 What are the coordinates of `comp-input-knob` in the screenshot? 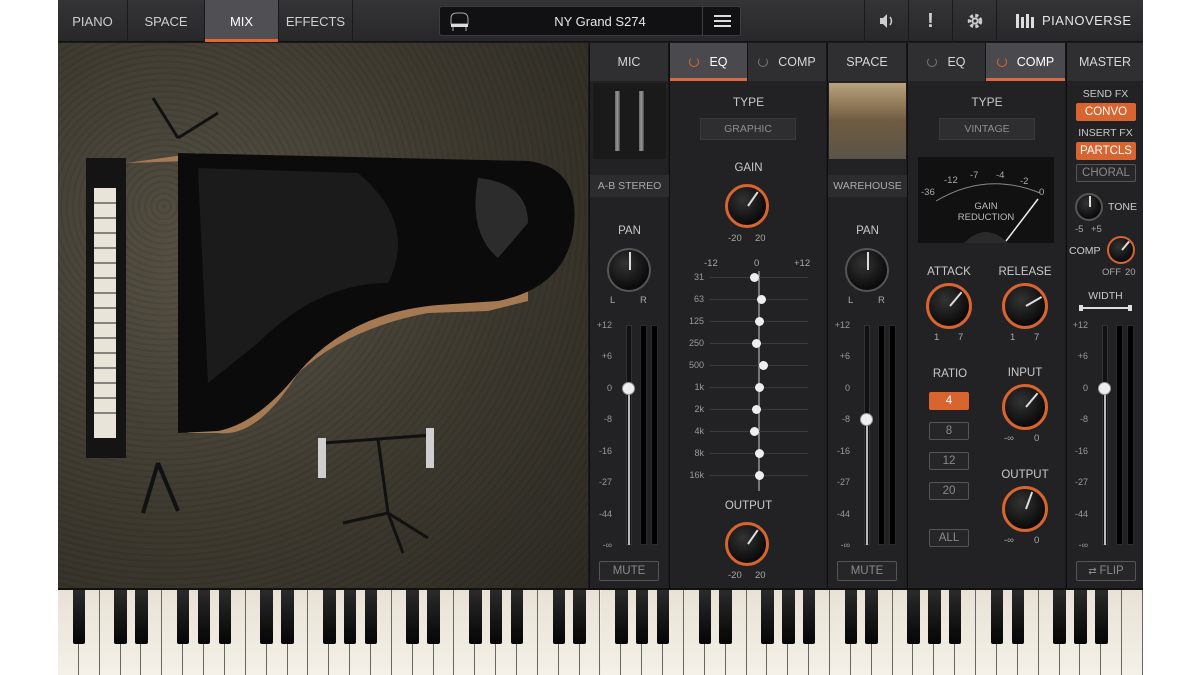 It's located at (1025, 407).